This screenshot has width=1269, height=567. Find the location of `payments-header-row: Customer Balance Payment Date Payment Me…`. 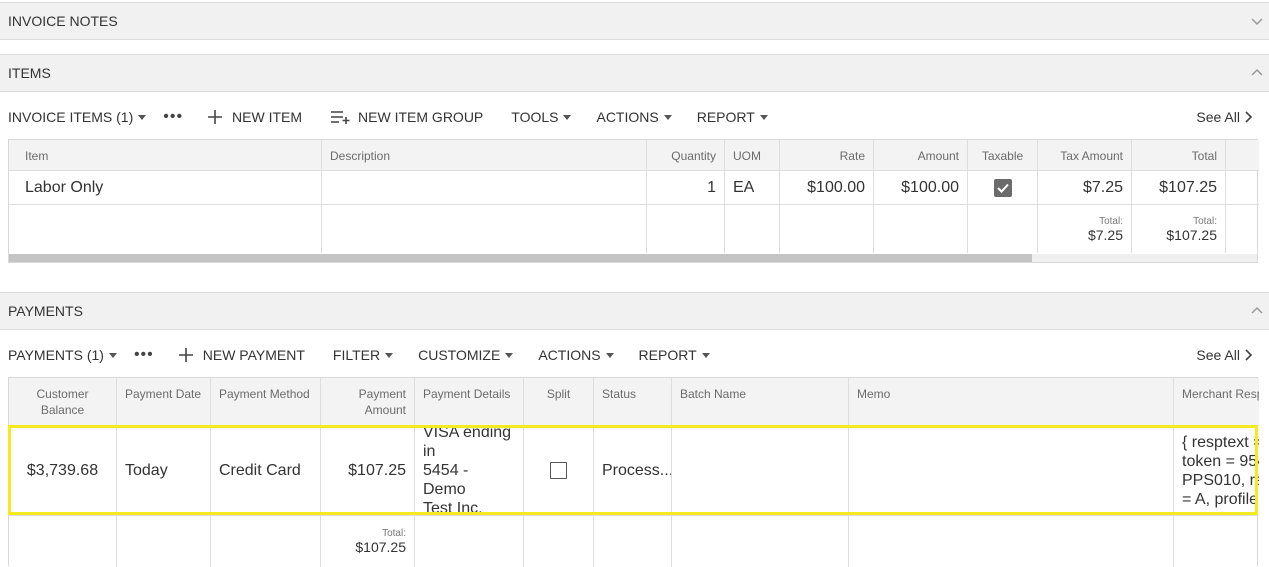

payments-header-row: Customer Balance Payment Date Payment Me… is located at coordinates (634, 402).